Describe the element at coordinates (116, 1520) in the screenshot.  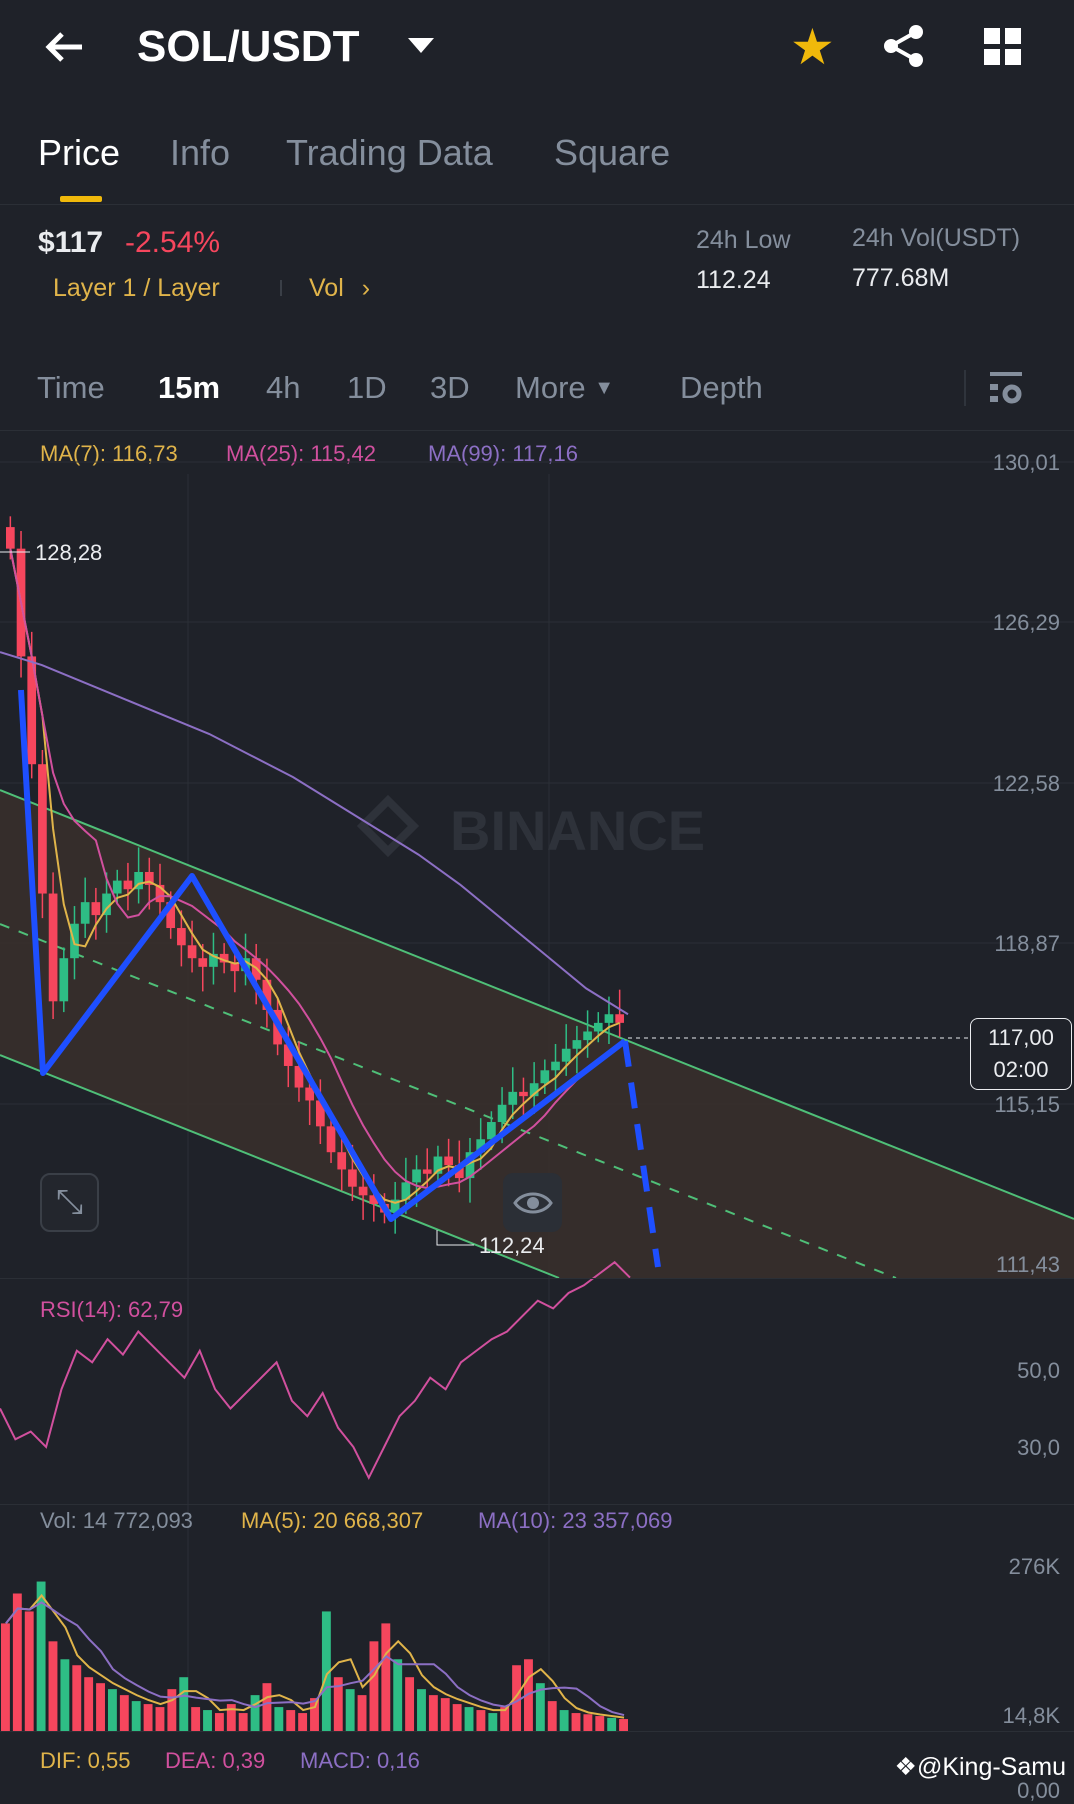
I see `vol-legend: Vol: 14 772,093` at that location.